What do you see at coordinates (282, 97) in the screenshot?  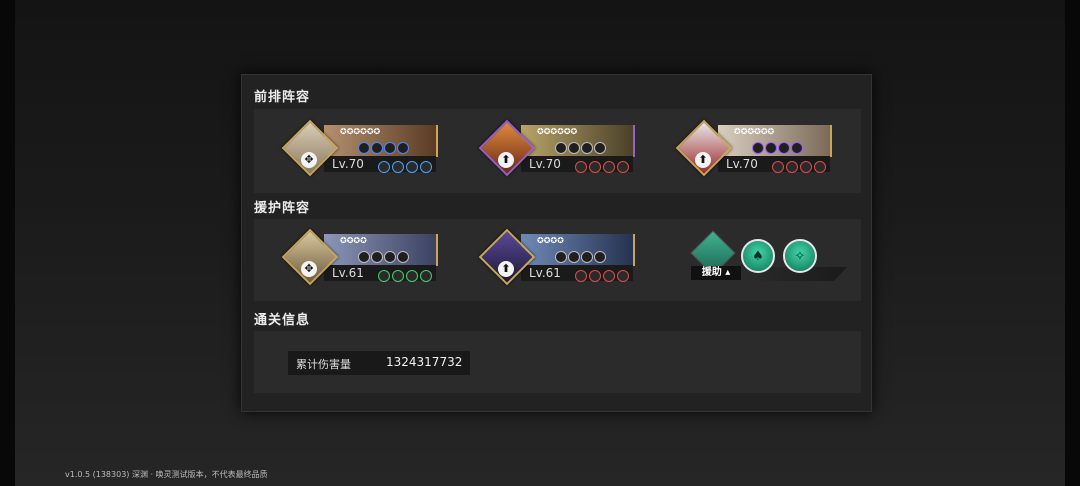 I see `front-lineup-title: 前排阵容` at bounding box center [282, 97].